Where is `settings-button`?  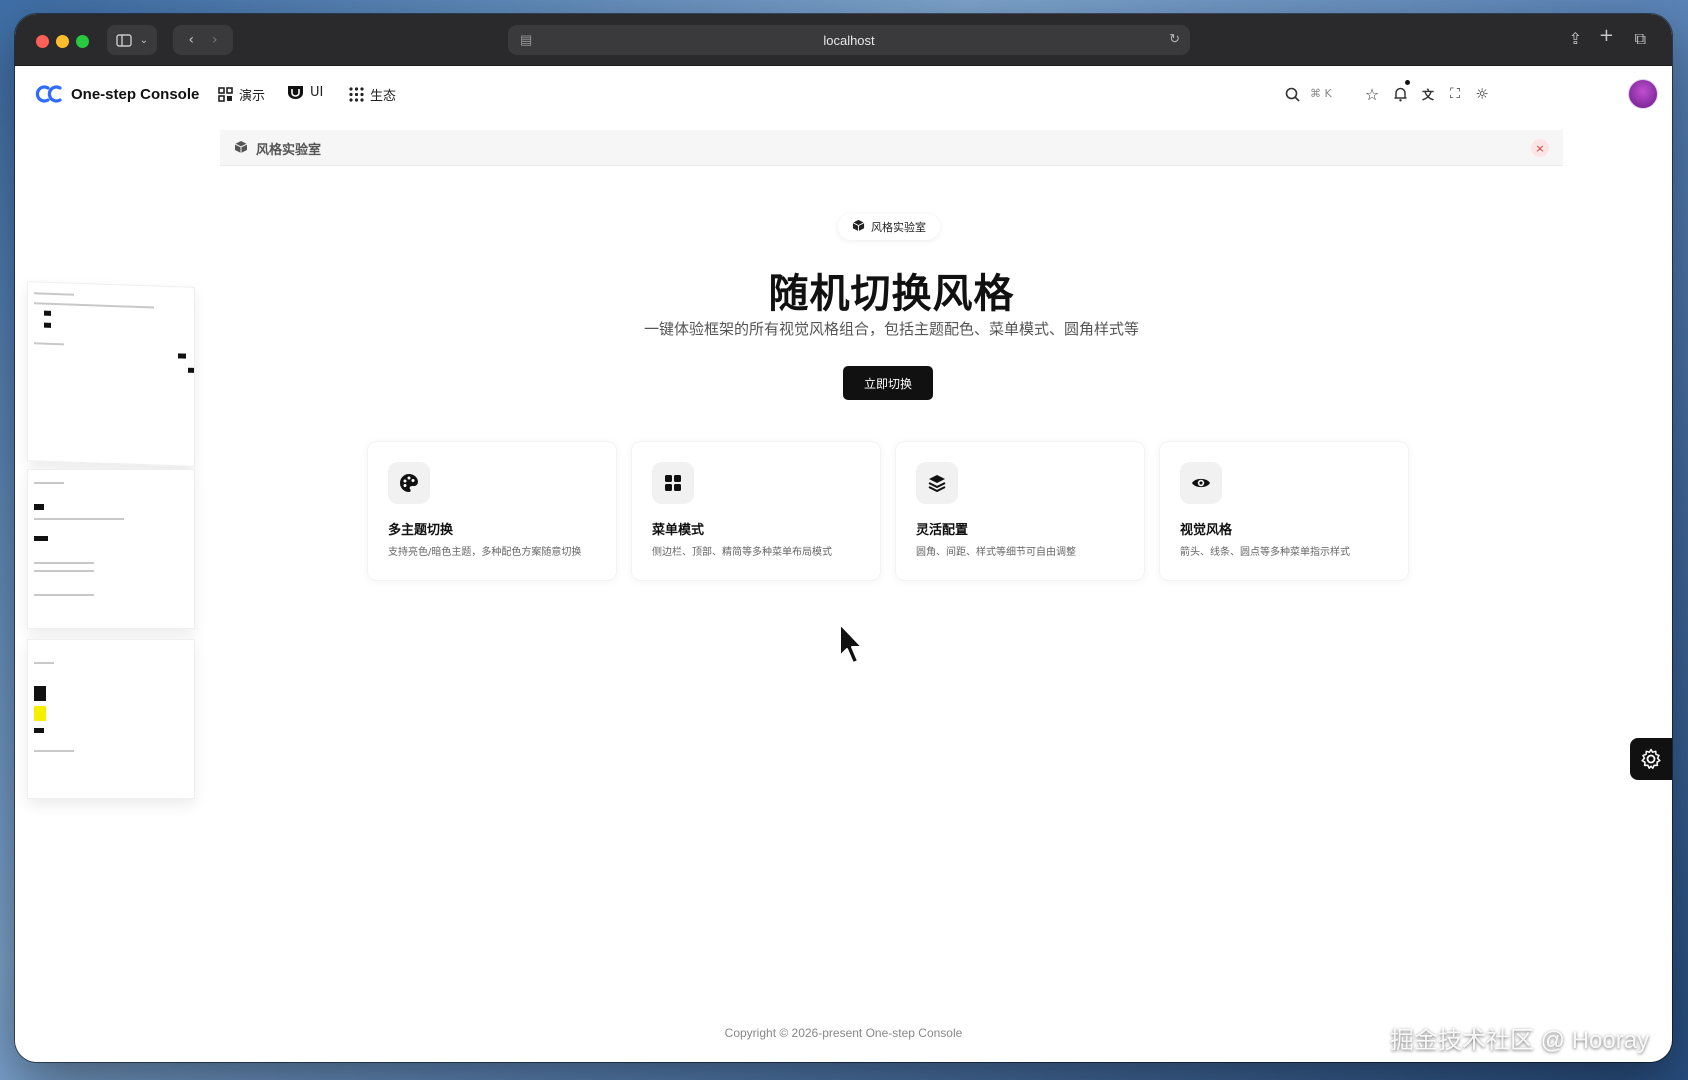
settings-button is located at coordinates (1651, 759).